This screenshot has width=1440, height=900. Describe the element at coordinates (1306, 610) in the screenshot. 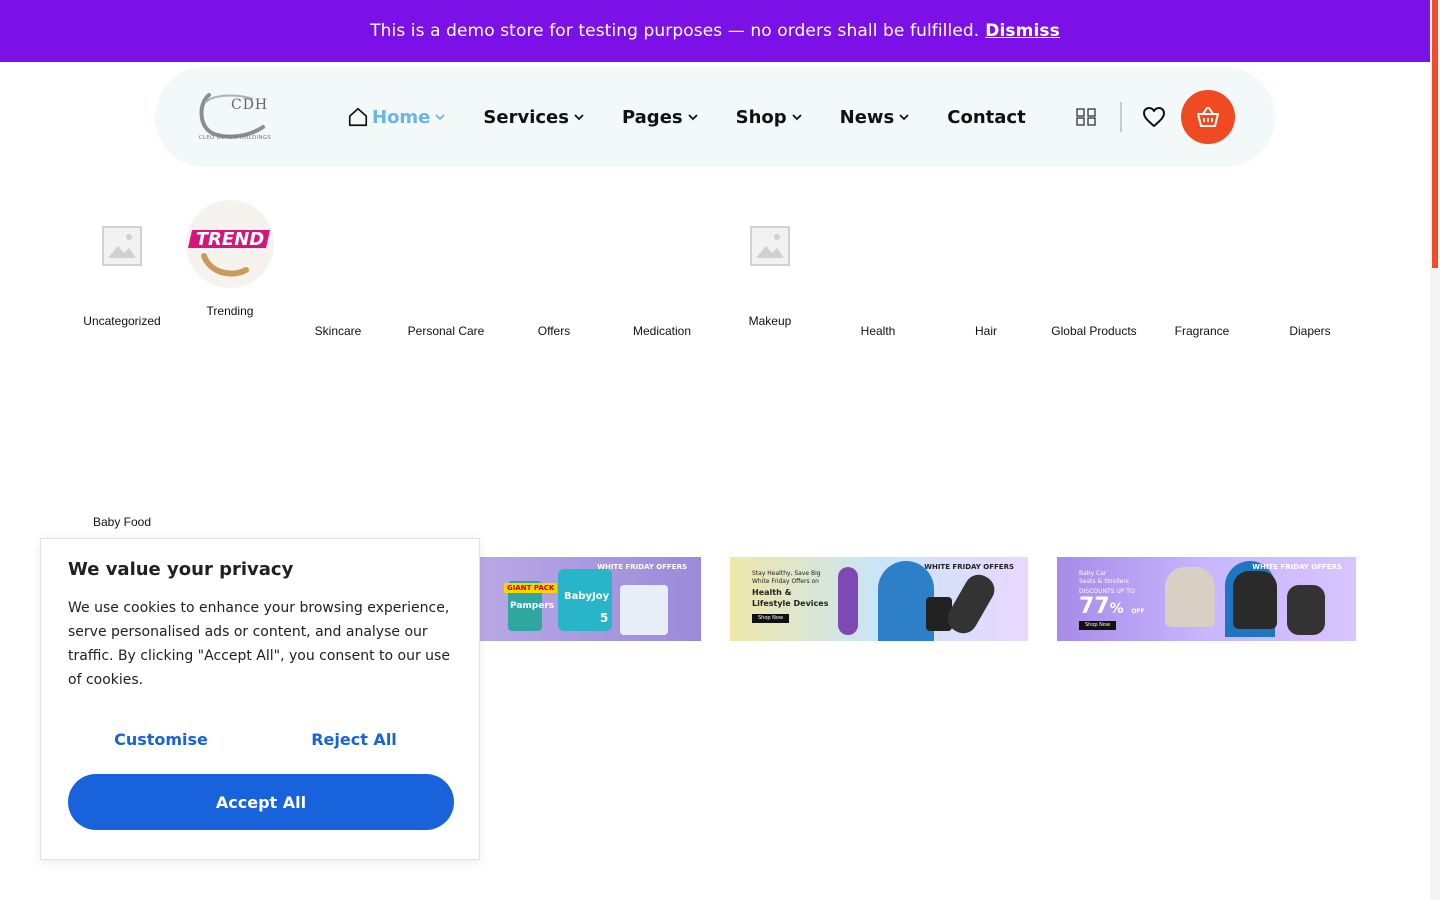

I see `car-seat-shape` at that location.